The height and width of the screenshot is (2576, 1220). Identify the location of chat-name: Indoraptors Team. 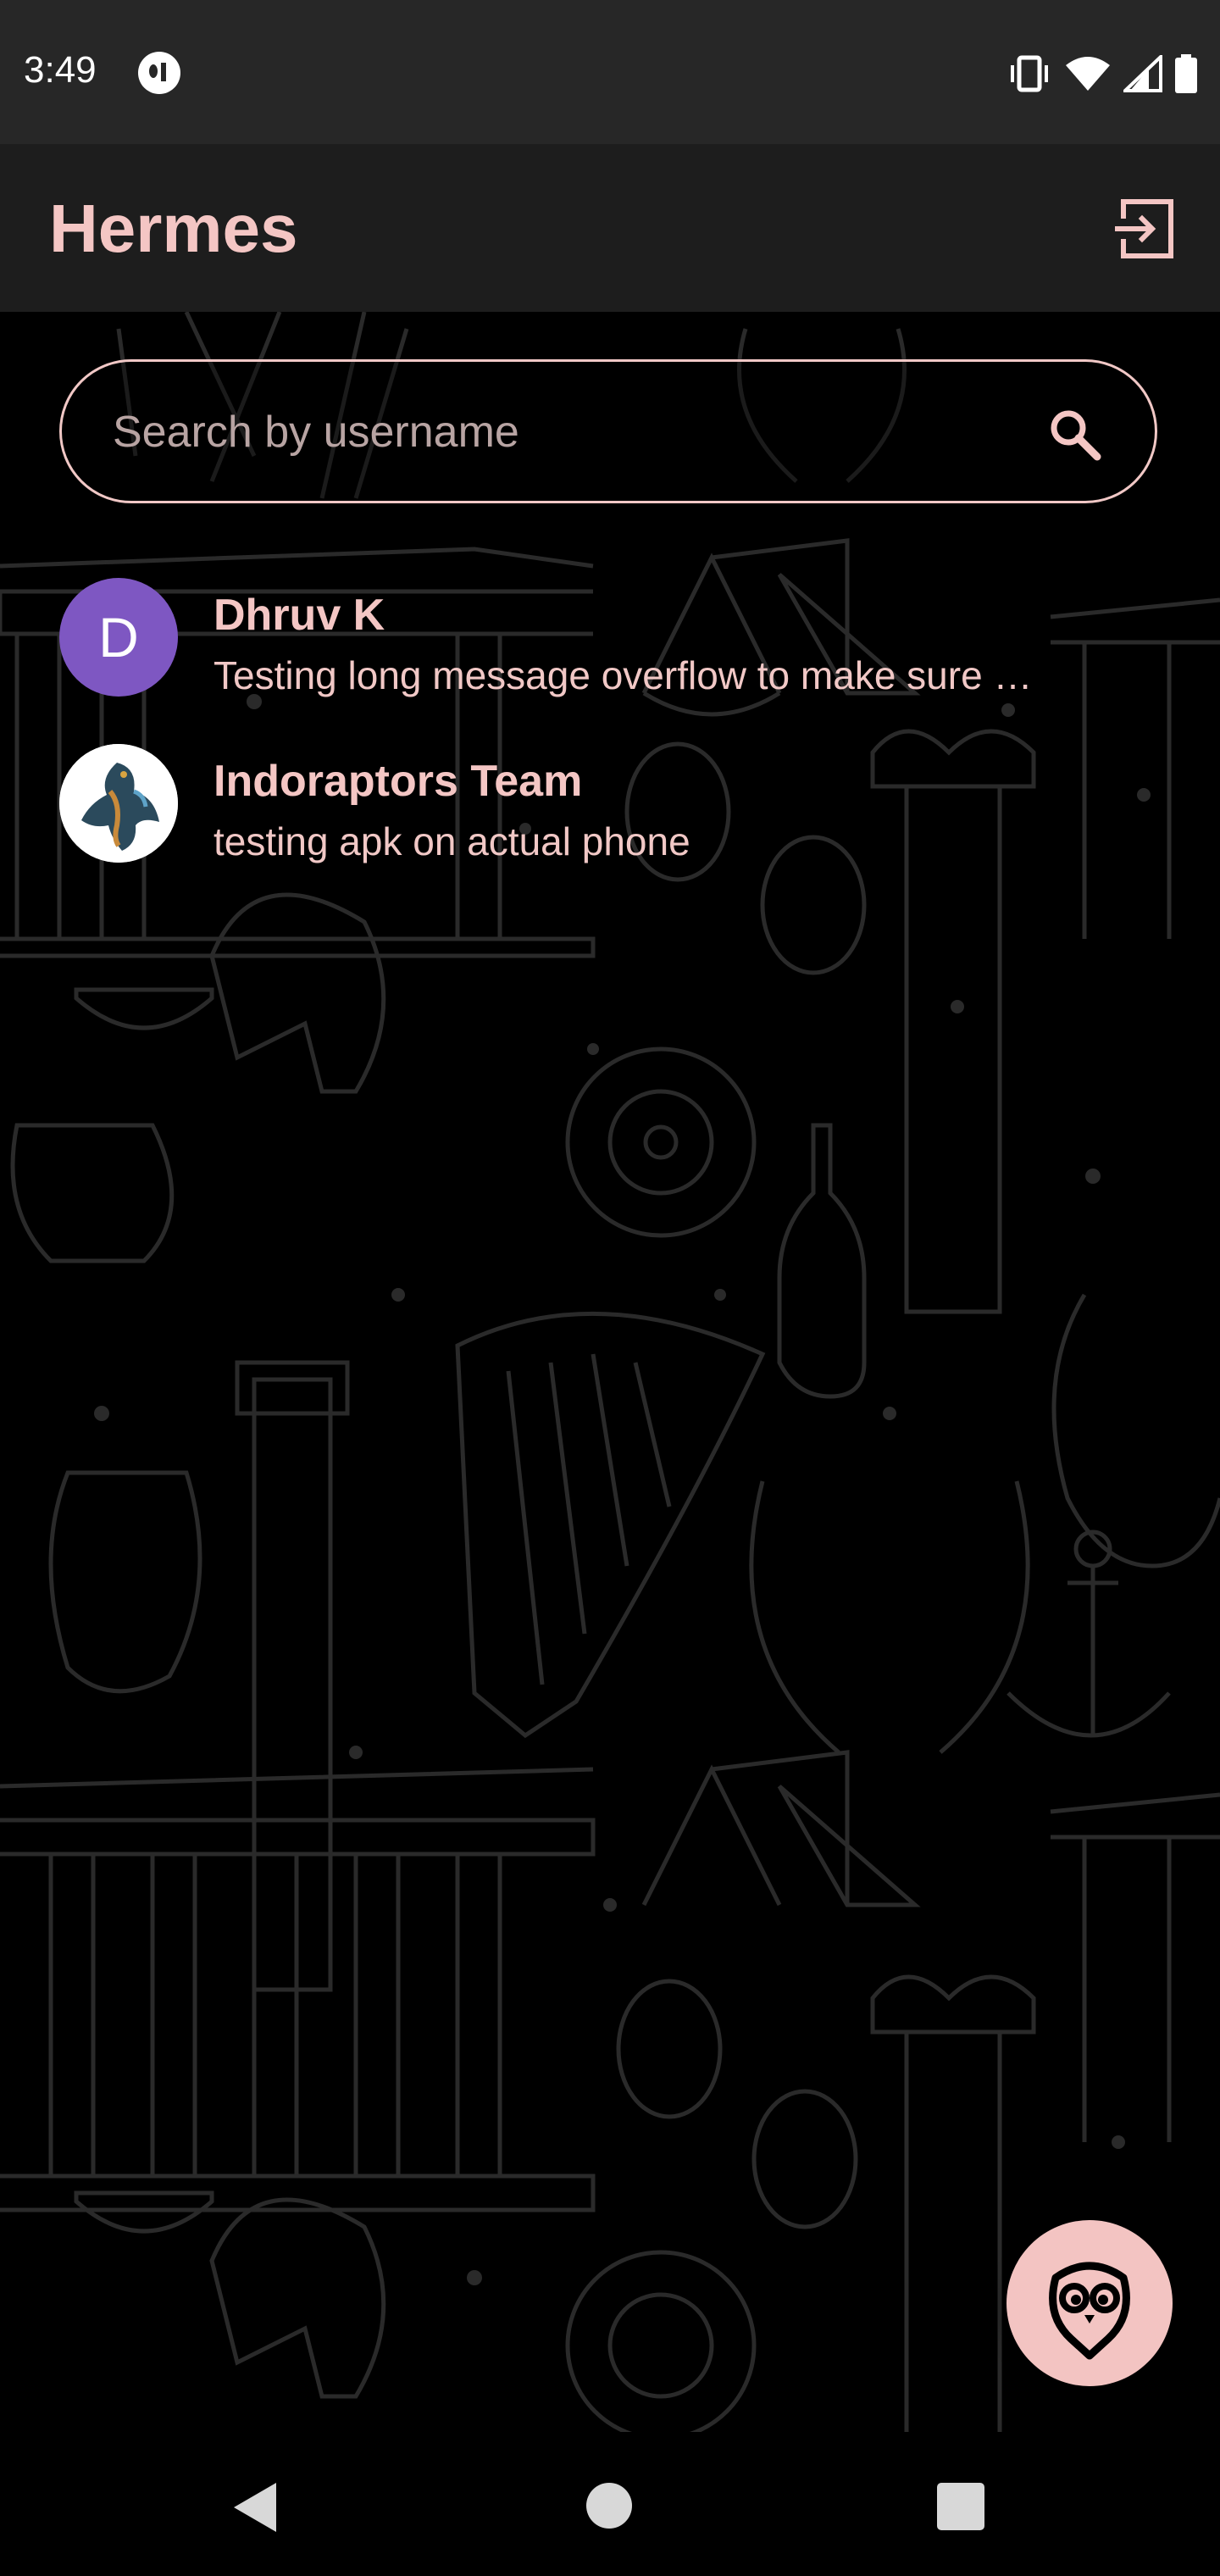
(398, 781).